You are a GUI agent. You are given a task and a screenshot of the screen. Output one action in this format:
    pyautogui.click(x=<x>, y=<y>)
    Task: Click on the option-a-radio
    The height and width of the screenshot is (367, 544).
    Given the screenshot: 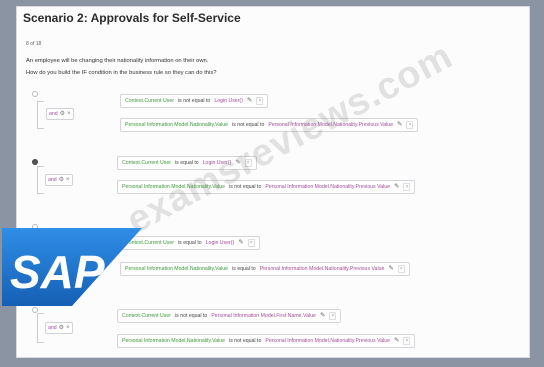 What is the action you would take?
    pyautogui.click(x=35, y=94)
    